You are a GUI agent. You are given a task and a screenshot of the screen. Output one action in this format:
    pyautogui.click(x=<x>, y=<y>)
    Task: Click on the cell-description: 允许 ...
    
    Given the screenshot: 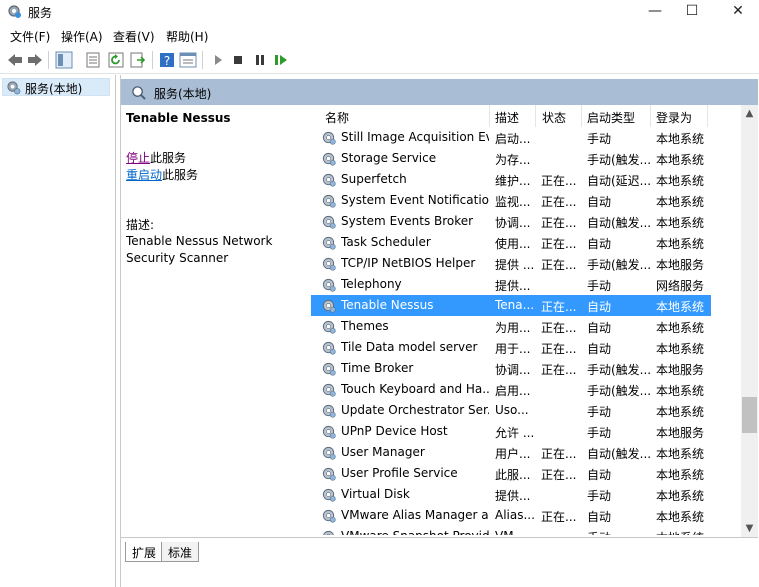 What is the action you would take?
    pyautogui.click(x=515, y=433)
    